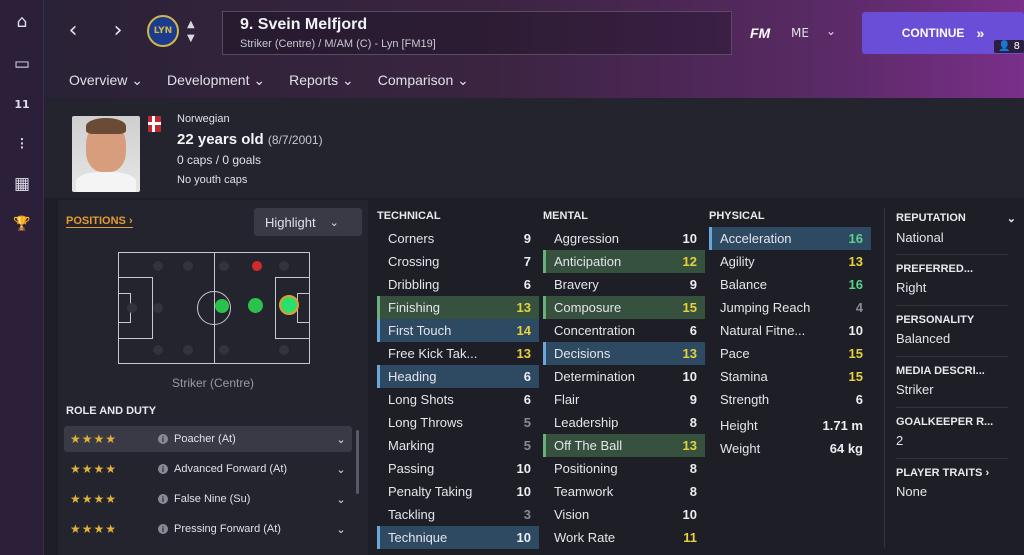 The height and width of the screenshot is (555, 1024). Describe the element at coordinates (735, 353) in the screenshot. I see `attribute-name: Pace` at that location.